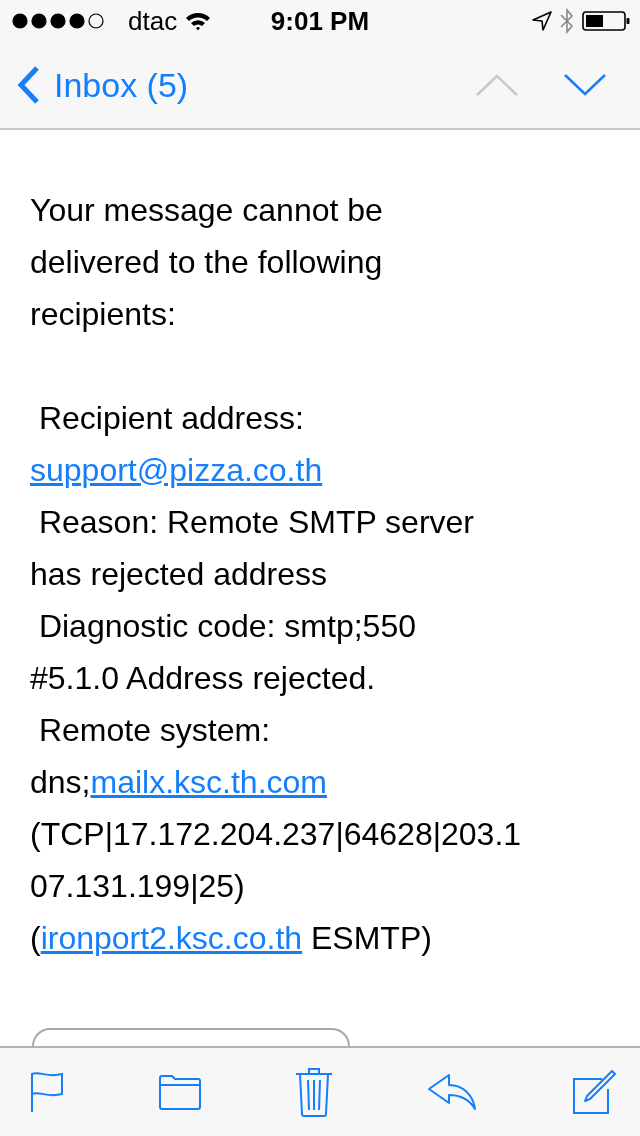 This screenshot has width=640, height=1136. What do you see at coordinates (585, 85) in the screenshot?
I see `down-chevron-icon` at bounding box center [585, 85].